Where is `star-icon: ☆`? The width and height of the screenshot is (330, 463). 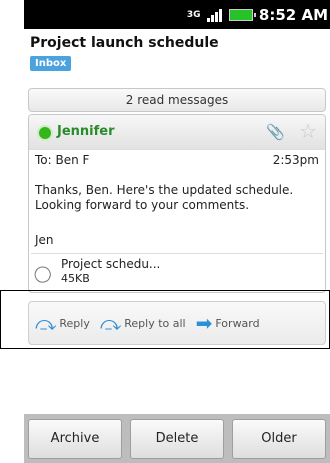
star-icon: ☆ is located at coordinates (308, 131).